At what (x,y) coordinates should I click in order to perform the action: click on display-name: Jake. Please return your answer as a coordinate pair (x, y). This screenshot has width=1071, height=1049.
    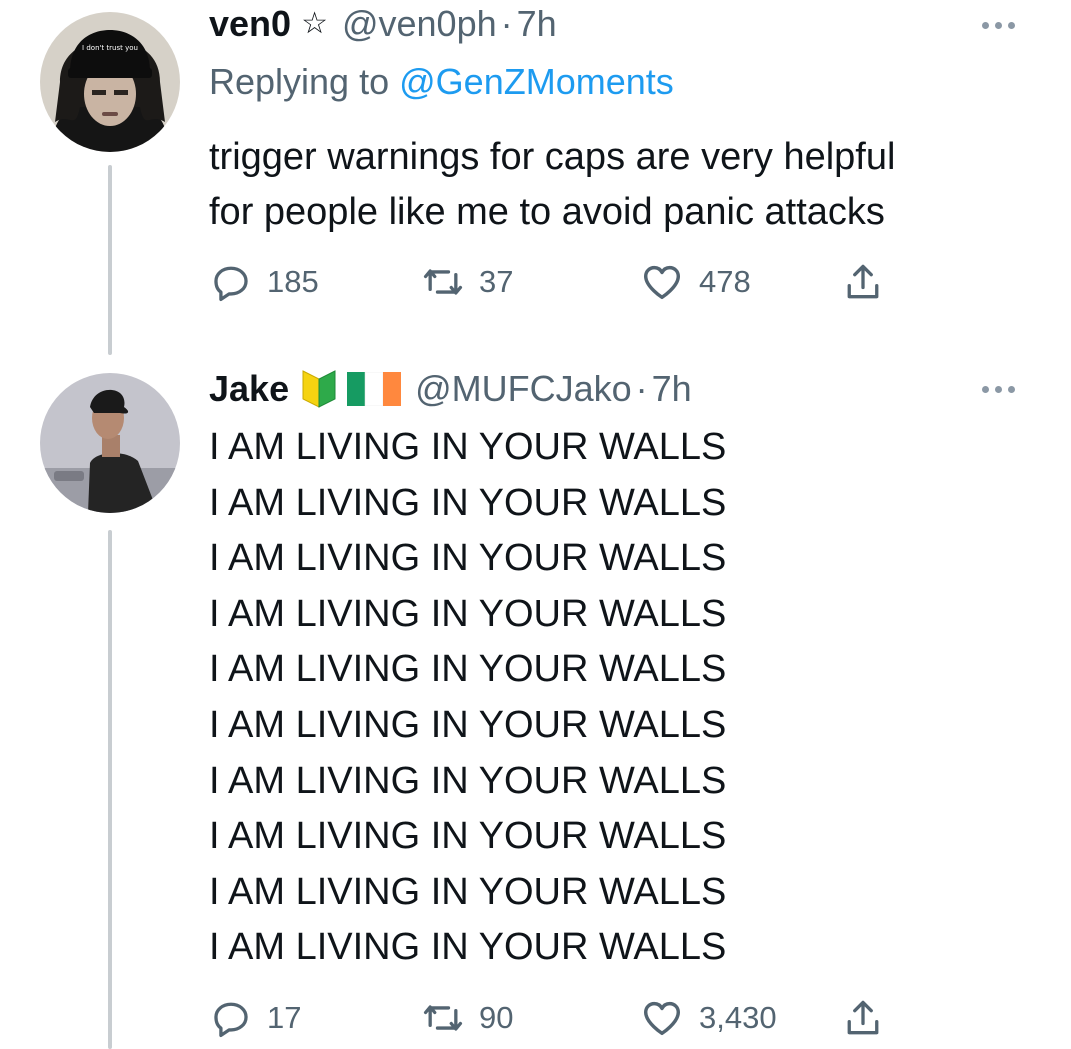
    Looking at the image, I should click on (249, 389).